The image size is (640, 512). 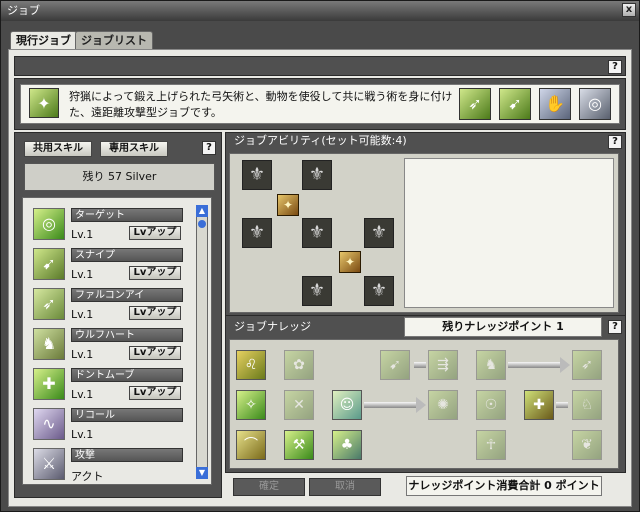 What do you see at coordinates (49, 344) in the screenshot?
I see `wolf-heart-skill-icon: ♞` at bounding box center [49, 344].